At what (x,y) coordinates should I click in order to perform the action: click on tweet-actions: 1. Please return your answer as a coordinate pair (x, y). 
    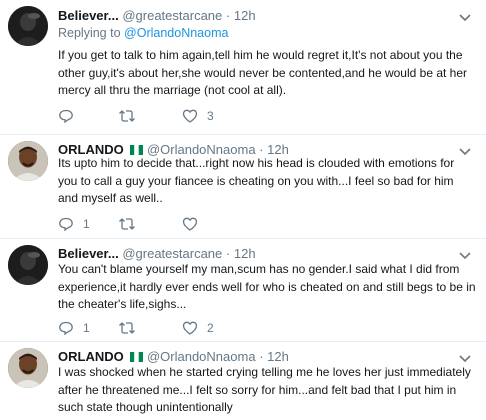
    Looking at the image, I should click on (208, 224).